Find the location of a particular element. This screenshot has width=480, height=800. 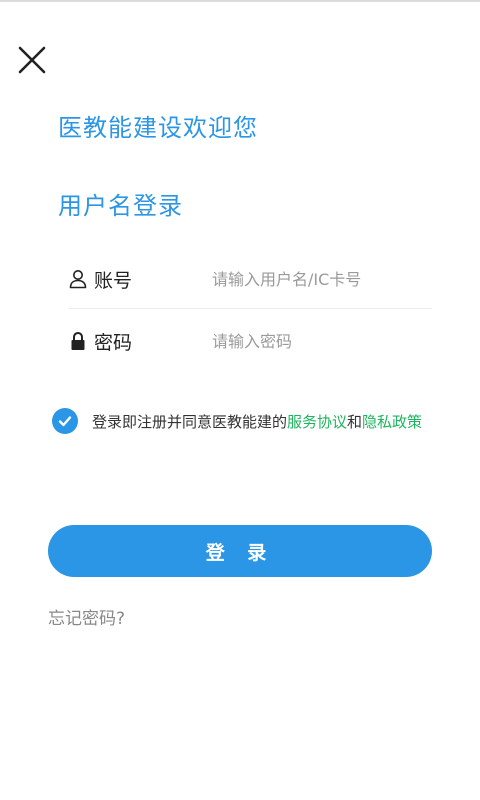

agreement-checkbox is located at coordinates (65, 421).